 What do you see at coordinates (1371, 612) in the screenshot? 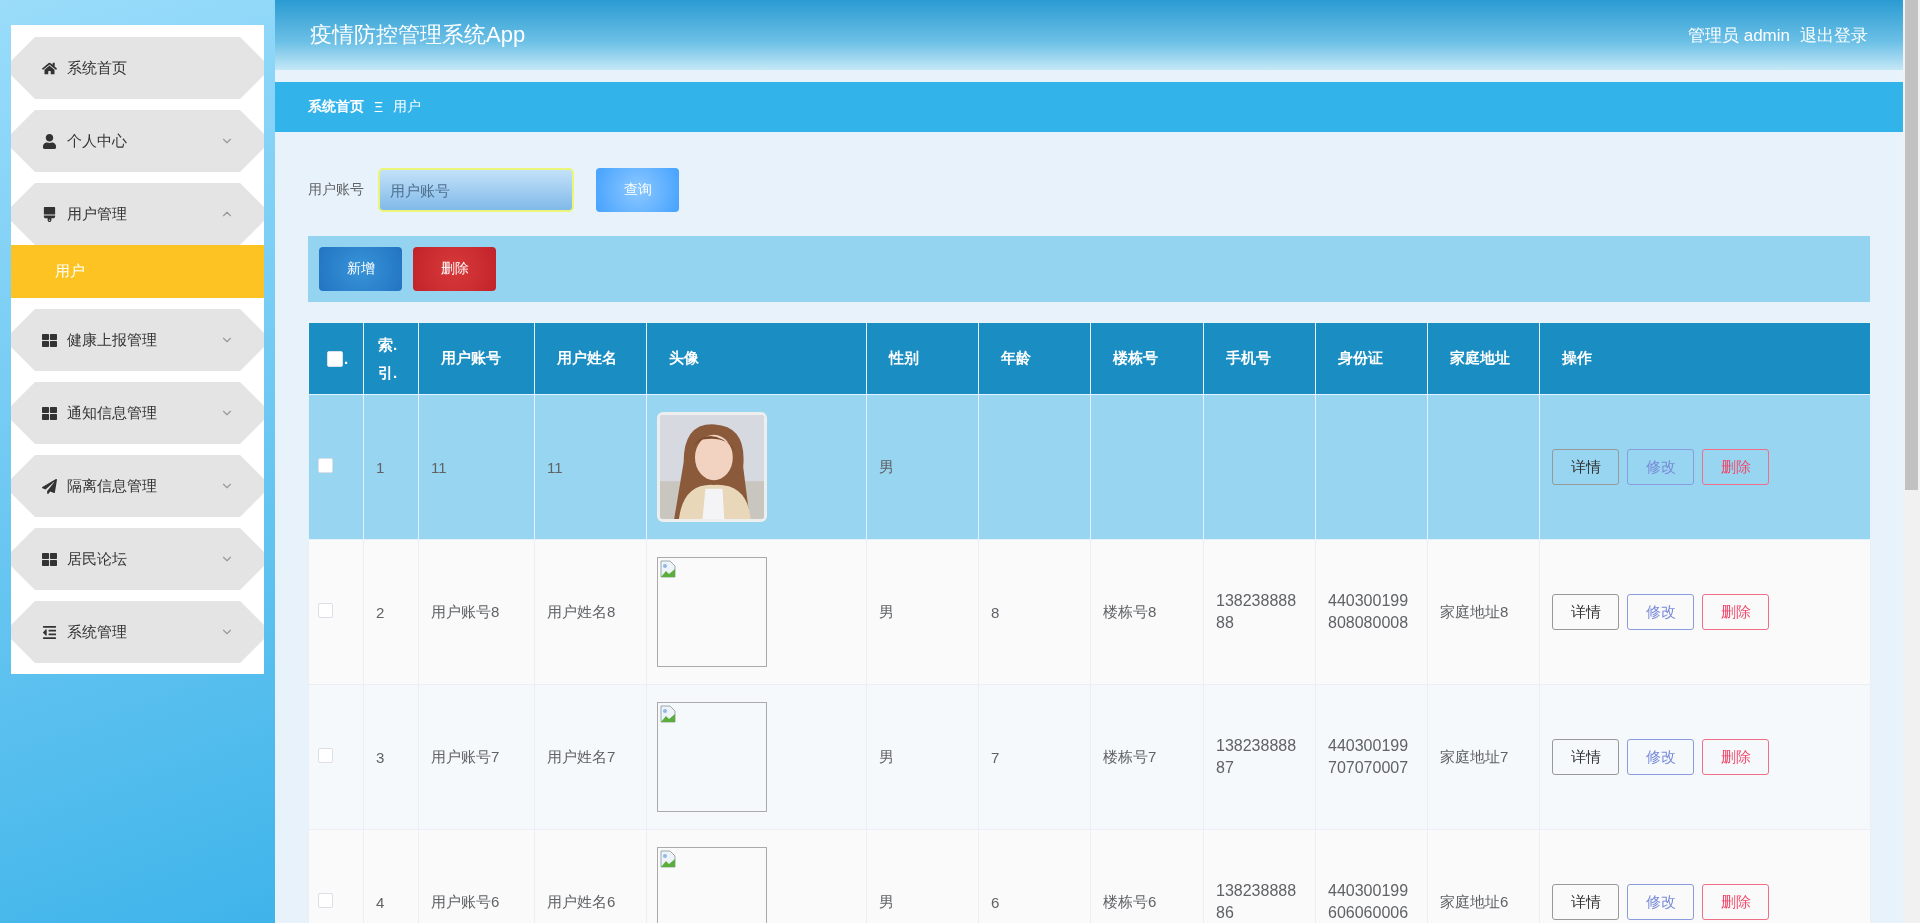
I see `table-cell: 440300199808080008` at bounding box center [1371, 612].